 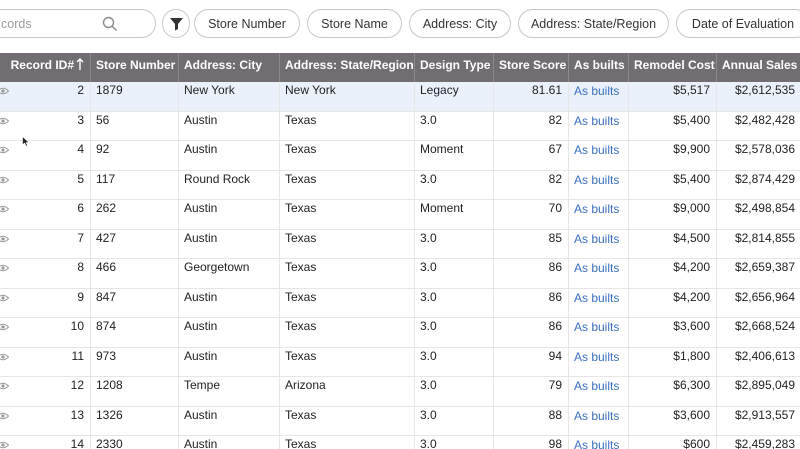 I want to click on cell-record-id: 7, so click(x=45, y=244).